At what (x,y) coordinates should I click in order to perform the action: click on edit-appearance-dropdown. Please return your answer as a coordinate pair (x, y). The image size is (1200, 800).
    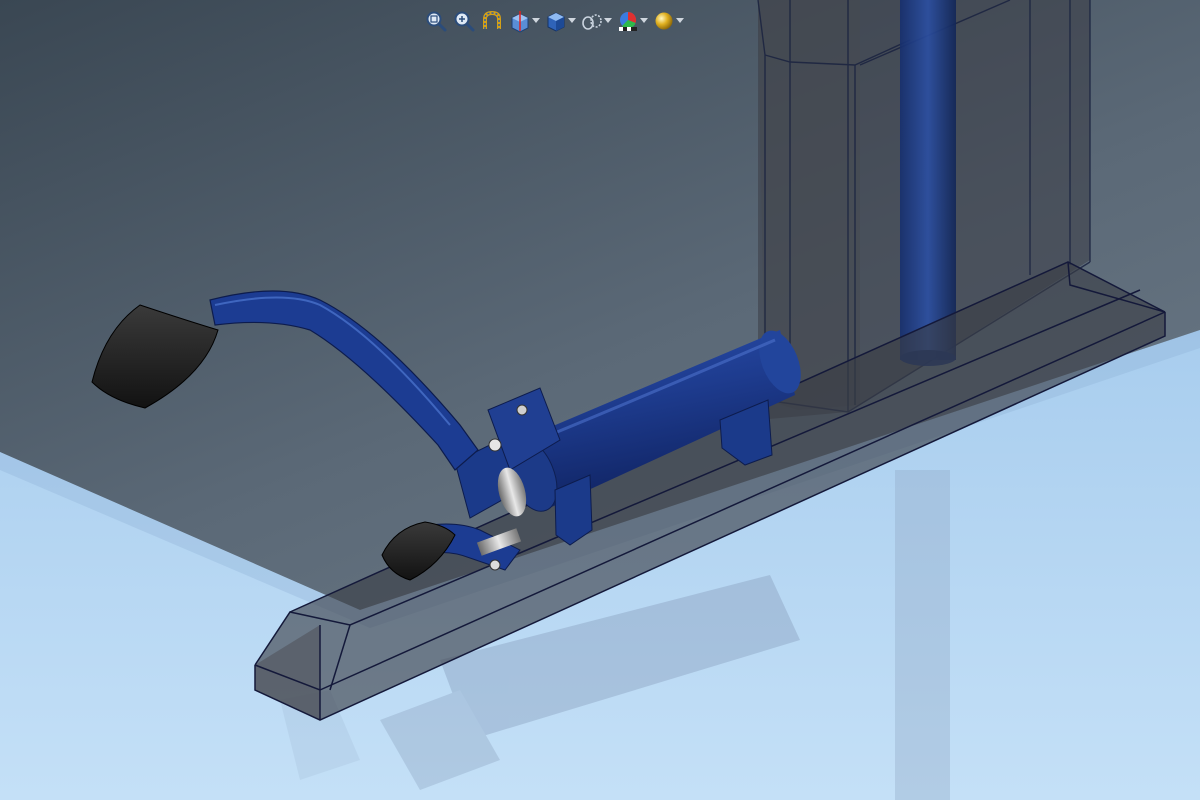
    Looking at the image, I should click on (644, 21).